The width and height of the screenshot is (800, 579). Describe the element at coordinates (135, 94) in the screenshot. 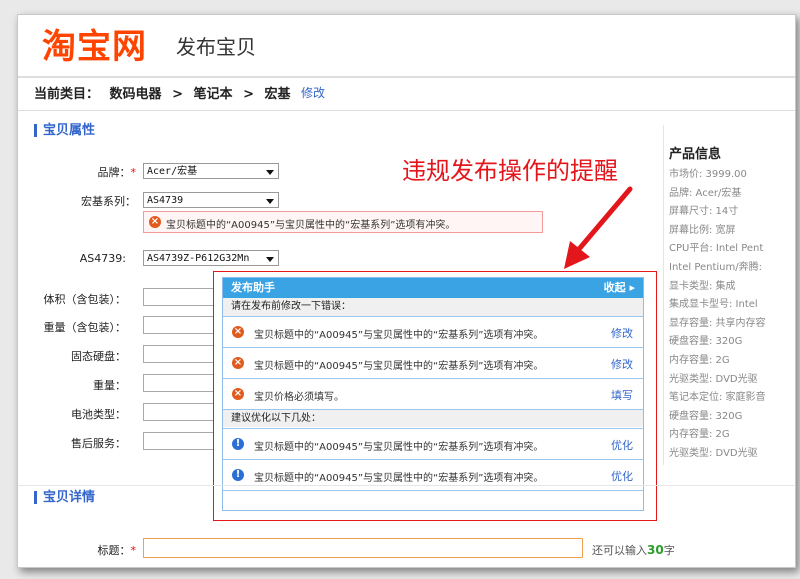

I see `breadcrumb-item-digital: 数码电器` at that location.